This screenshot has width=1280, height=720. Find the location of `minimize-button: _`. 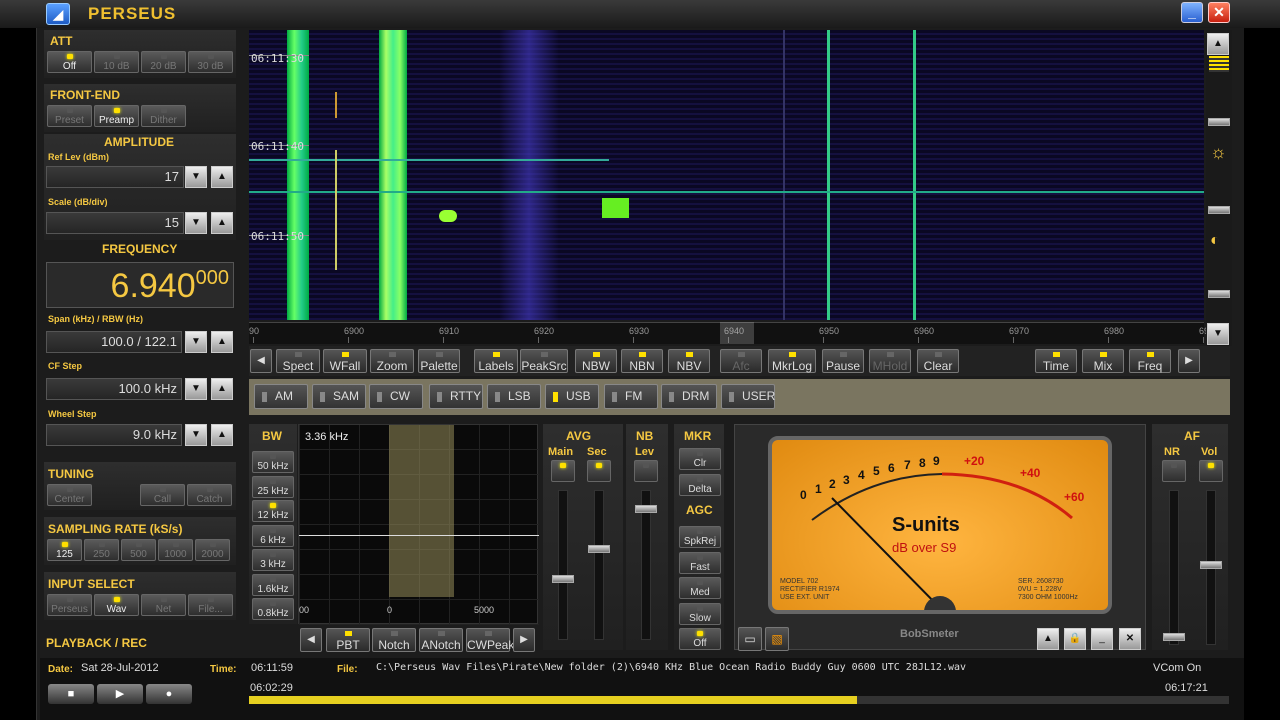

minimize-button: _ is located at coordinates (1192, 12).